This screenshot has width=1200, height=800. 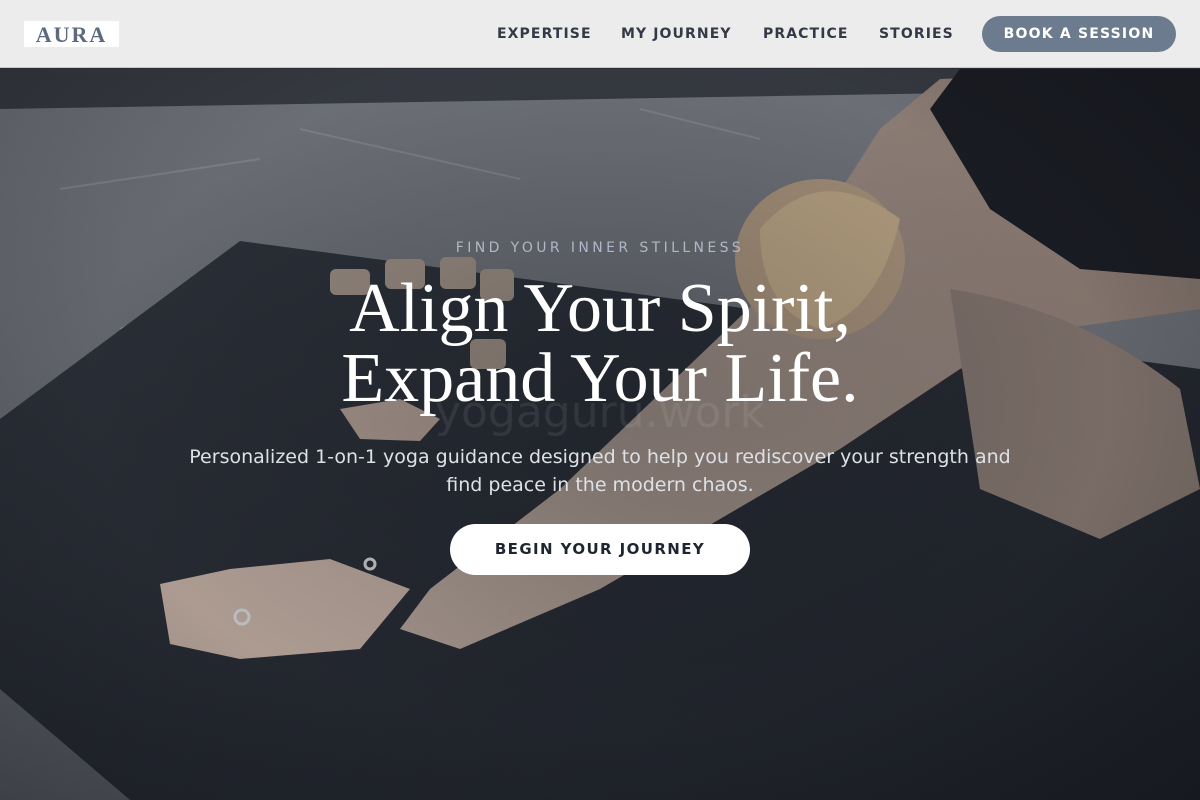 What do you see at coordinates (600, 549) in the screenshot?
I see `begin-journey-button: BEGIN YOUR JOURNEY` at bounding box center [600, 549].